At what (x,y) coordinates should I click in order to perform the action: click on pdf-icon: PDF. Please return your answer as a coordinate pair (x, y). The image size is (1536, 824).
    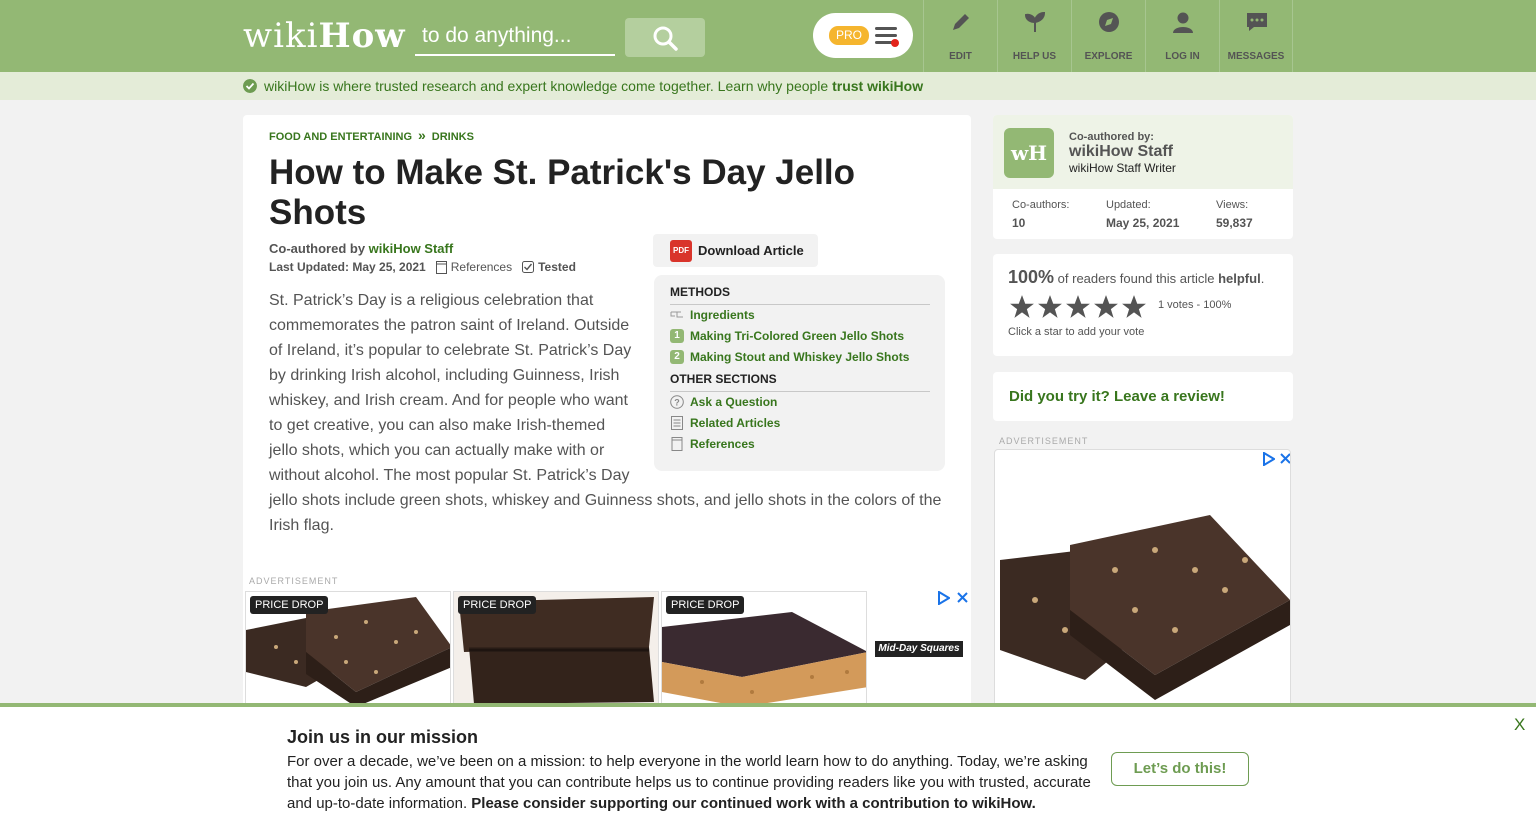
    Looking at the image, I should click on (681, 250).